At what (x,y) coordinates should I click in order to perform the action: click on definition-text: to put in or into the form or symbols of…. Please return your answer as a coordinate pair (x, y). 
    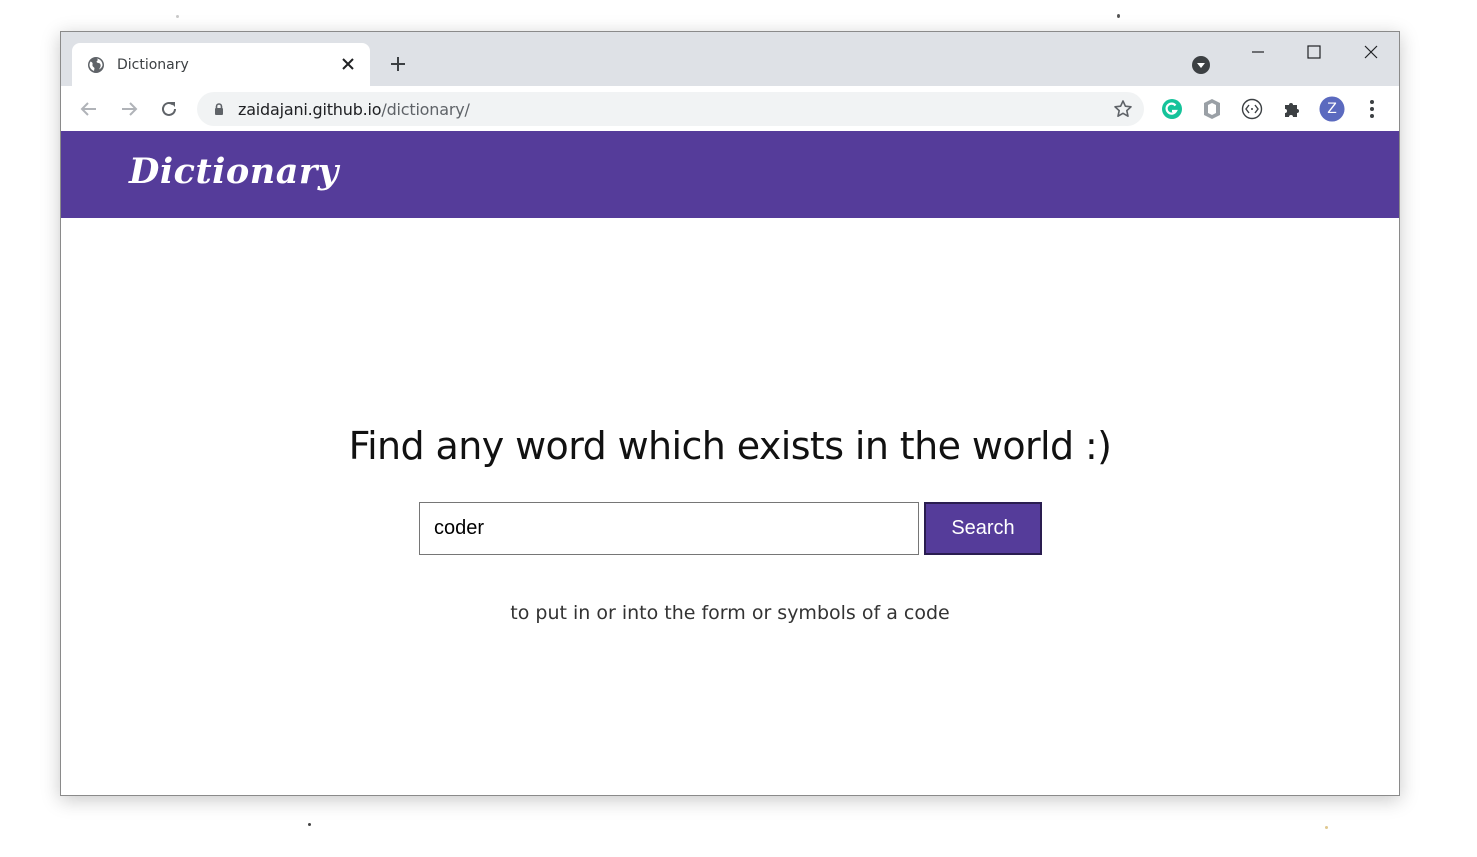
    Looking at the image, I should click on (730, 613).